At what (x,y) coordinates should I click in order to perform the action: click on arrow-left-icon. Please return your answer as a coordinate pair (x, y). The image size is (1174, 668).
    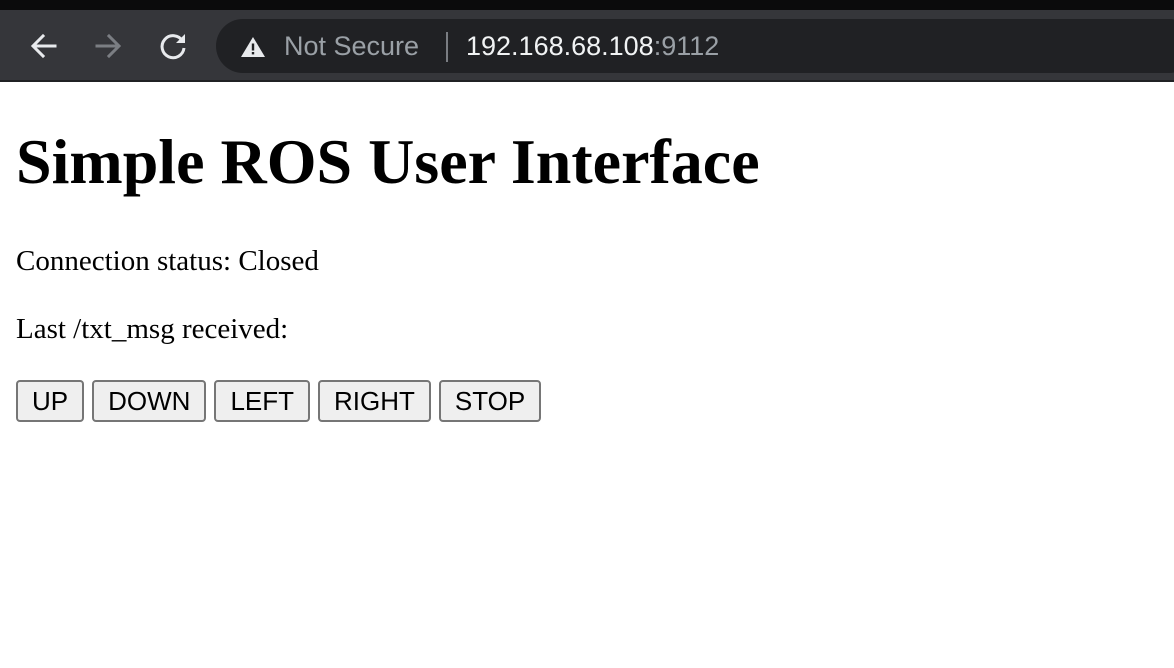
    Looking at the image, I should click on (43, 46).